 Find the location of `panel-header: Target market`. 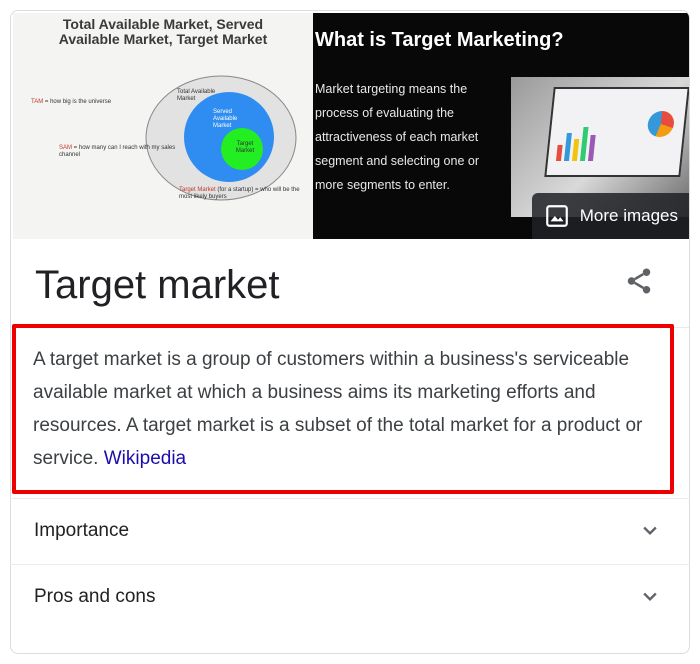

panel-header: Target market is located at coordinates (350, 283).